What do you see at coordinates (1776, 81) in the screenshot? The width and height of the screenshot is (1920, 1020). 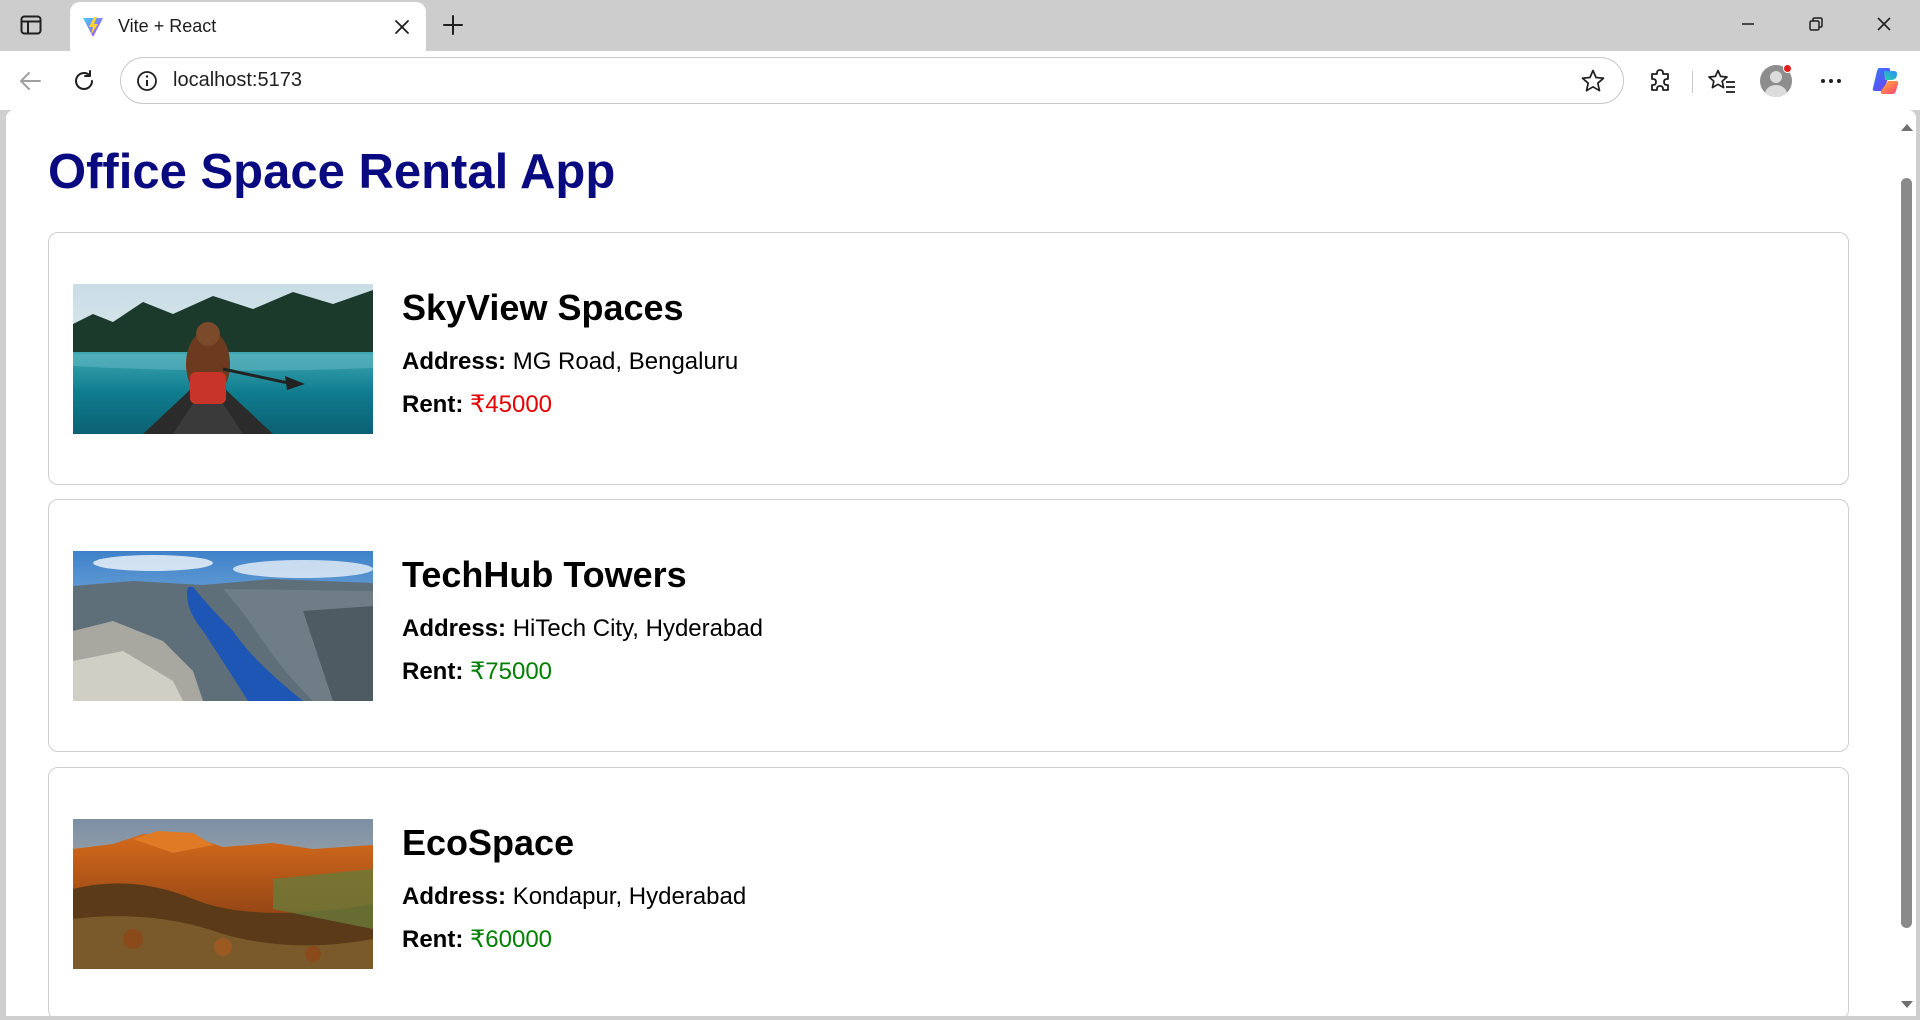 I see `profile-icon` at bounding box center [1776, 81].